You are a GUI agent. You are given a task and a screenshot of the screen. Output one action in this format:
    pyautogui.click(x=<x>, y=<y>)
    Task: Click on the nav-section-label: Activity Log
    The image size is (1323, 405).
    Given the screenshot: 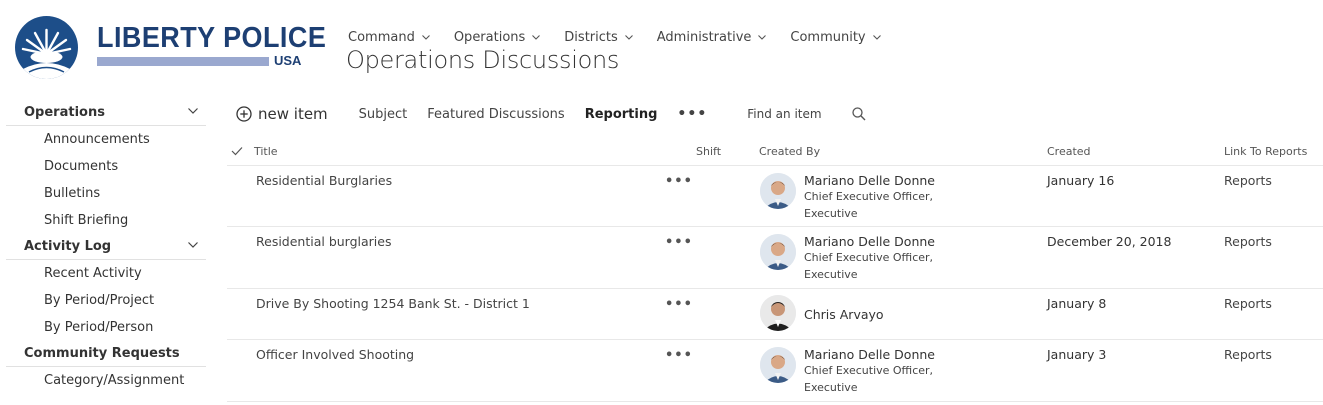 What is the action you would take?
    pyautogui.click(x=68, y=246)
    